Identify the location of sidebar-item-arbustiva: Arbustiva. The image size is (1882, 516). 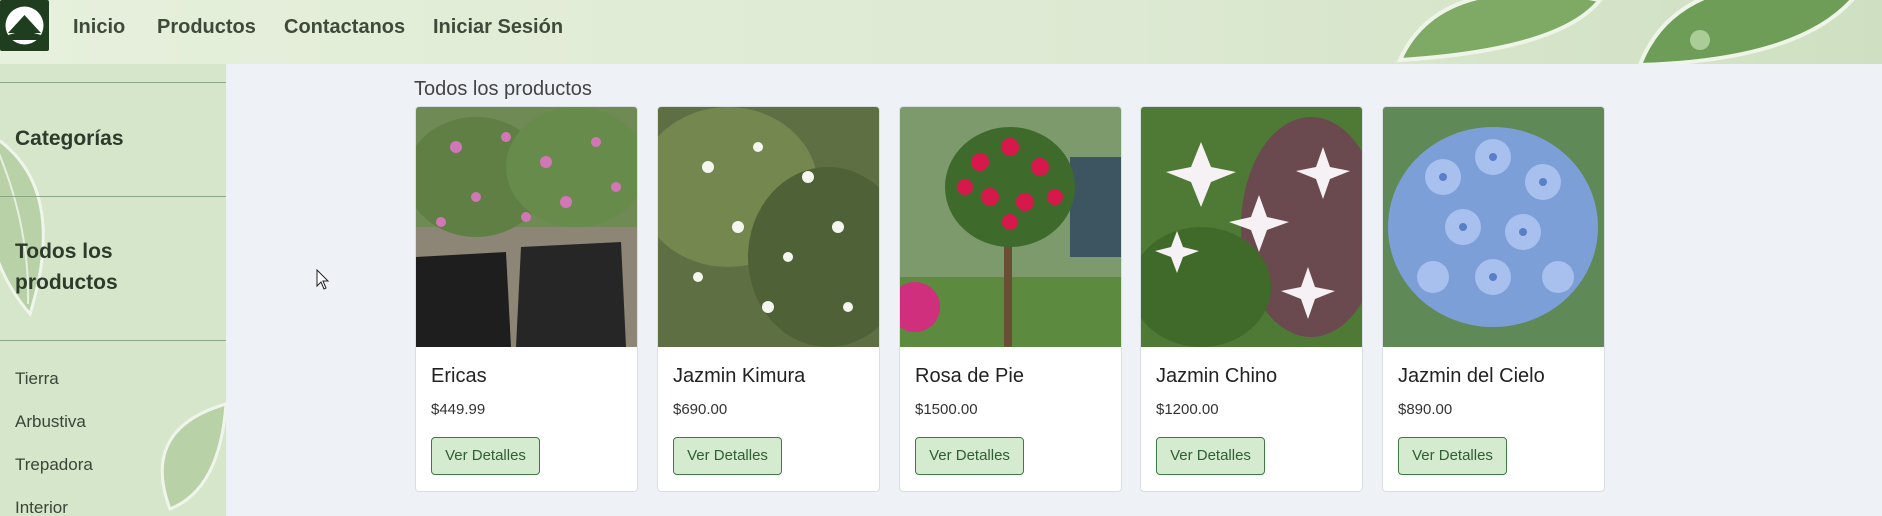
(50, 422).